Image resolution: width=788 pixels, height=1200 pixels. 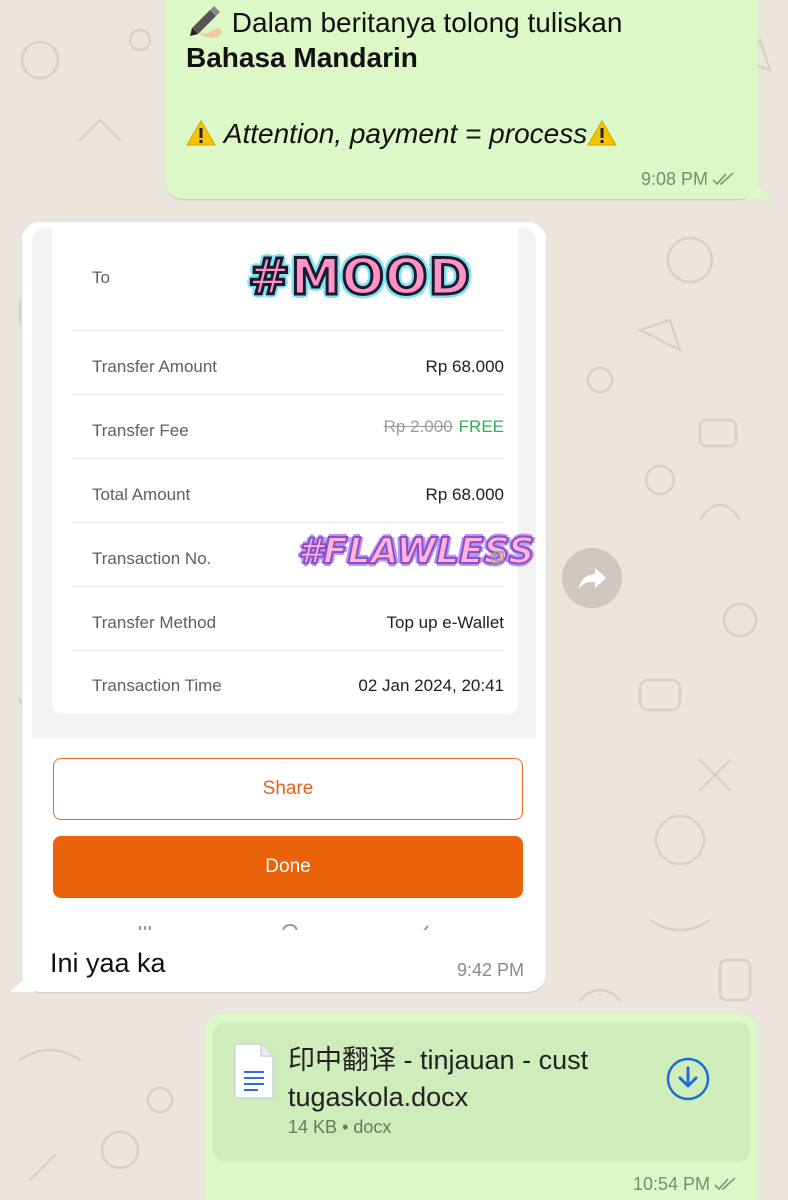 I want to click on timestamp-text: 9:08 PM, so click(x=674, y=179).